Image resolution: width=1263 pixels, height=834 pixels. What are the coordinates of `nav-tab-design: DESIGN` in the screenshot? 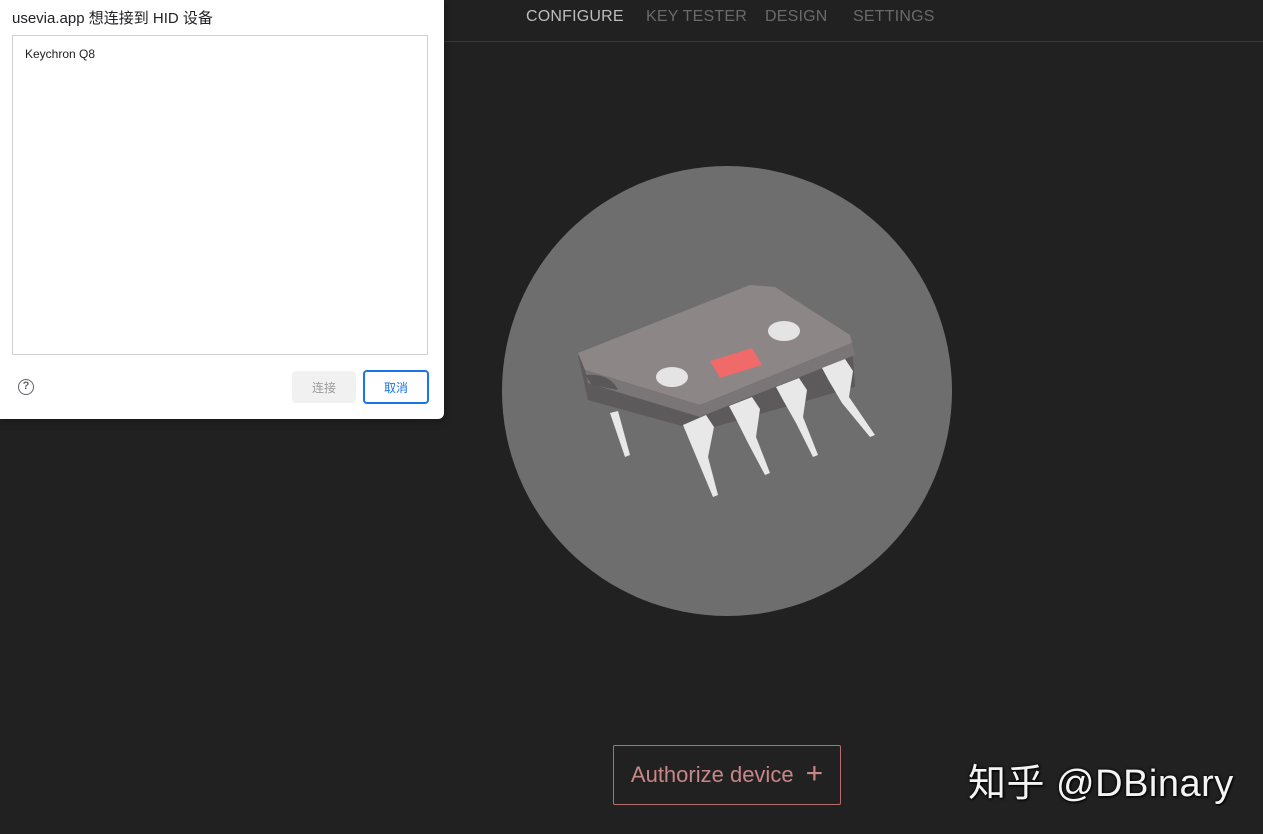 It's located at (796, 17).